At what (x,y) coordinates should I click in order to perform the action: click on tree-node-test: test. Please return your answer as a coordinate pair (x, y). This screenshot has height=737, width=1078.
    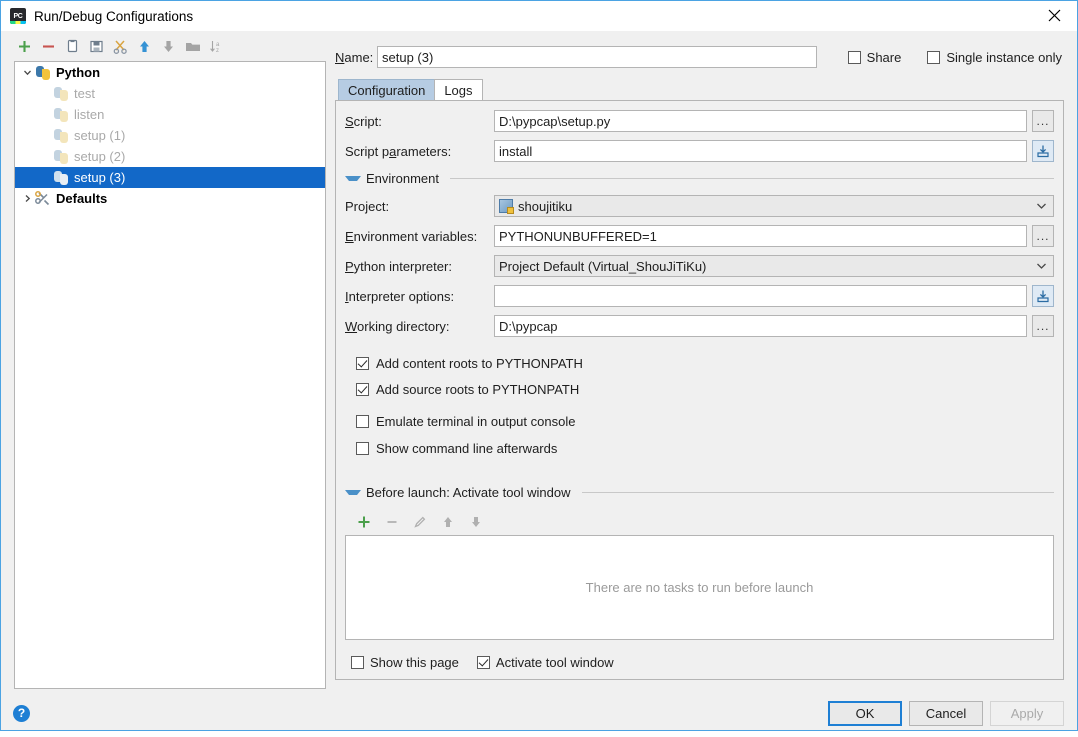
    Looking at the image, I should click on (170, 93).